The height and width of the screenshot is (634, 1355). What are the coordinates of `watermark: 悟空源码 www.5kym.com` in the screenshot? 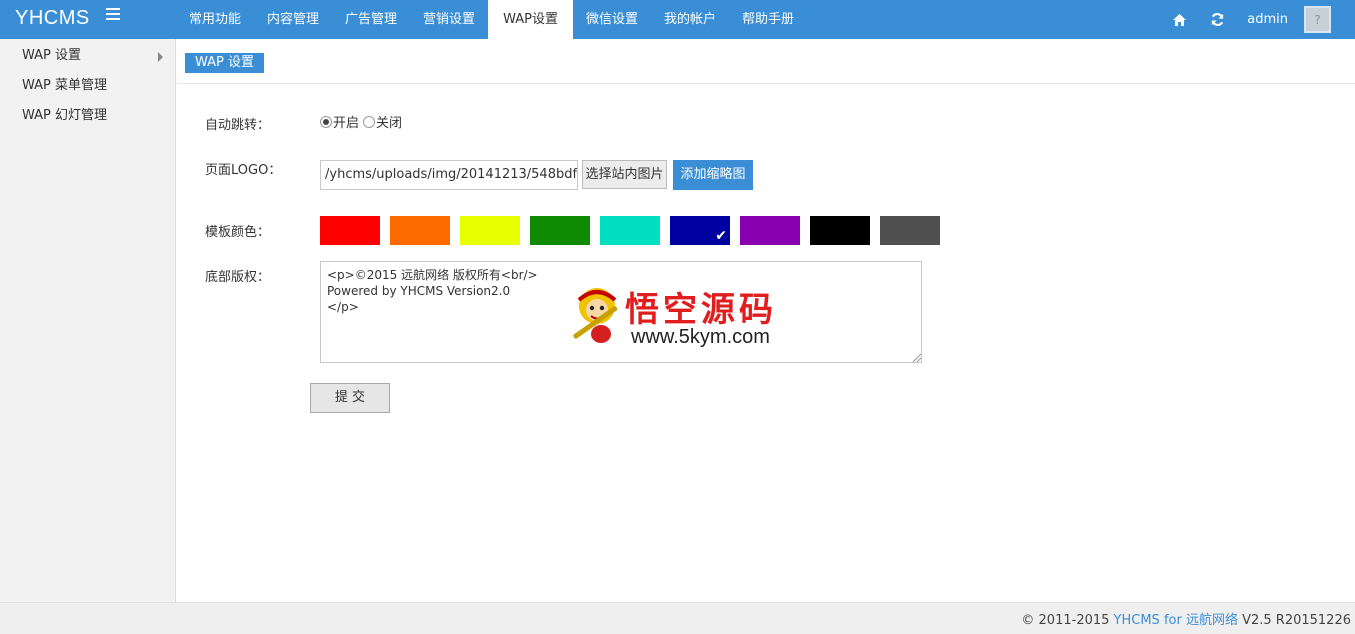 It's located at (685, 318).